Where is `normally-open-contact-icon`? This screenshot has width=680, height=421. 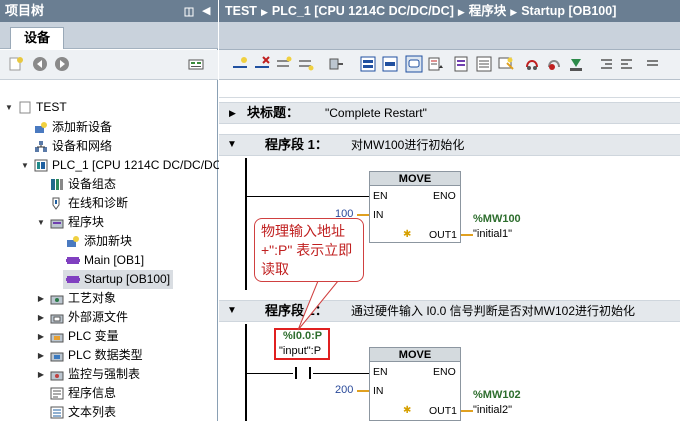
normally-open-contact-icon is located at coordinates (303, 373).